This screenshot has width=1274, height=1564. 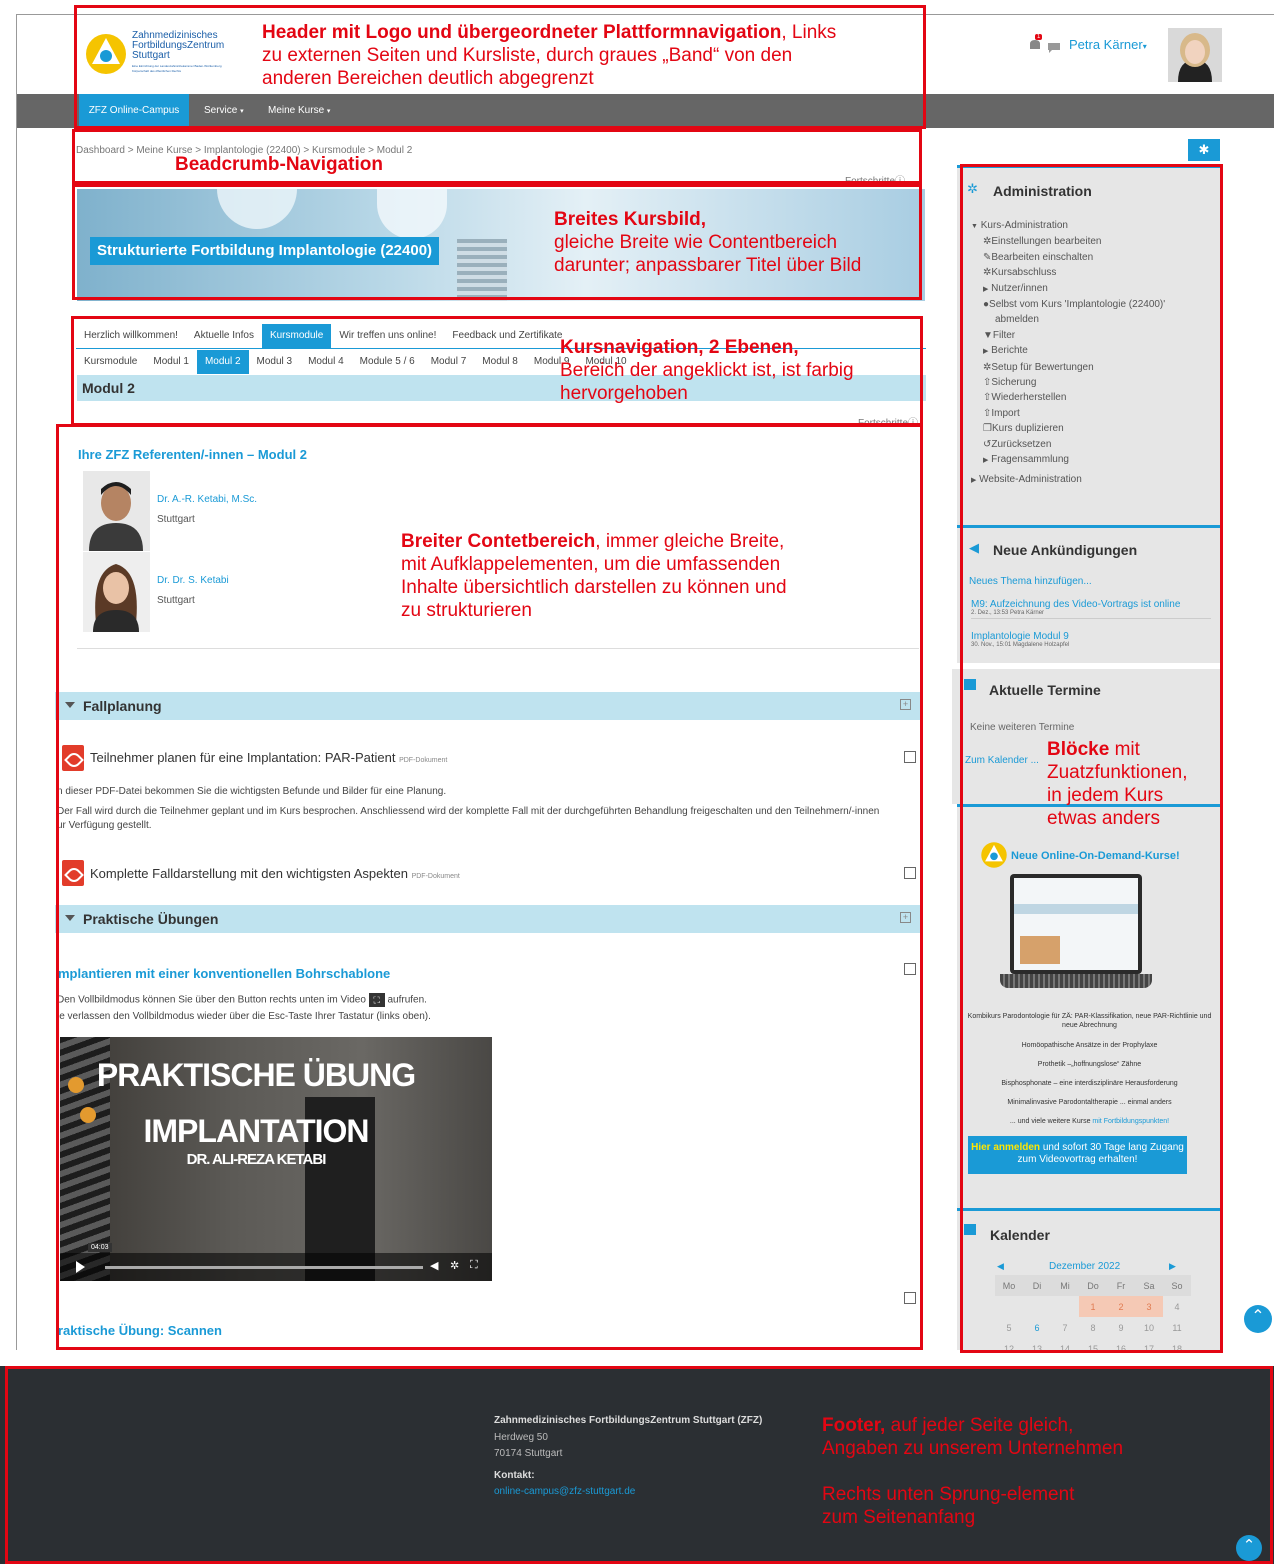 I want to click on section-fallplanung: Fallplanung +, so click(x=488, y=706).